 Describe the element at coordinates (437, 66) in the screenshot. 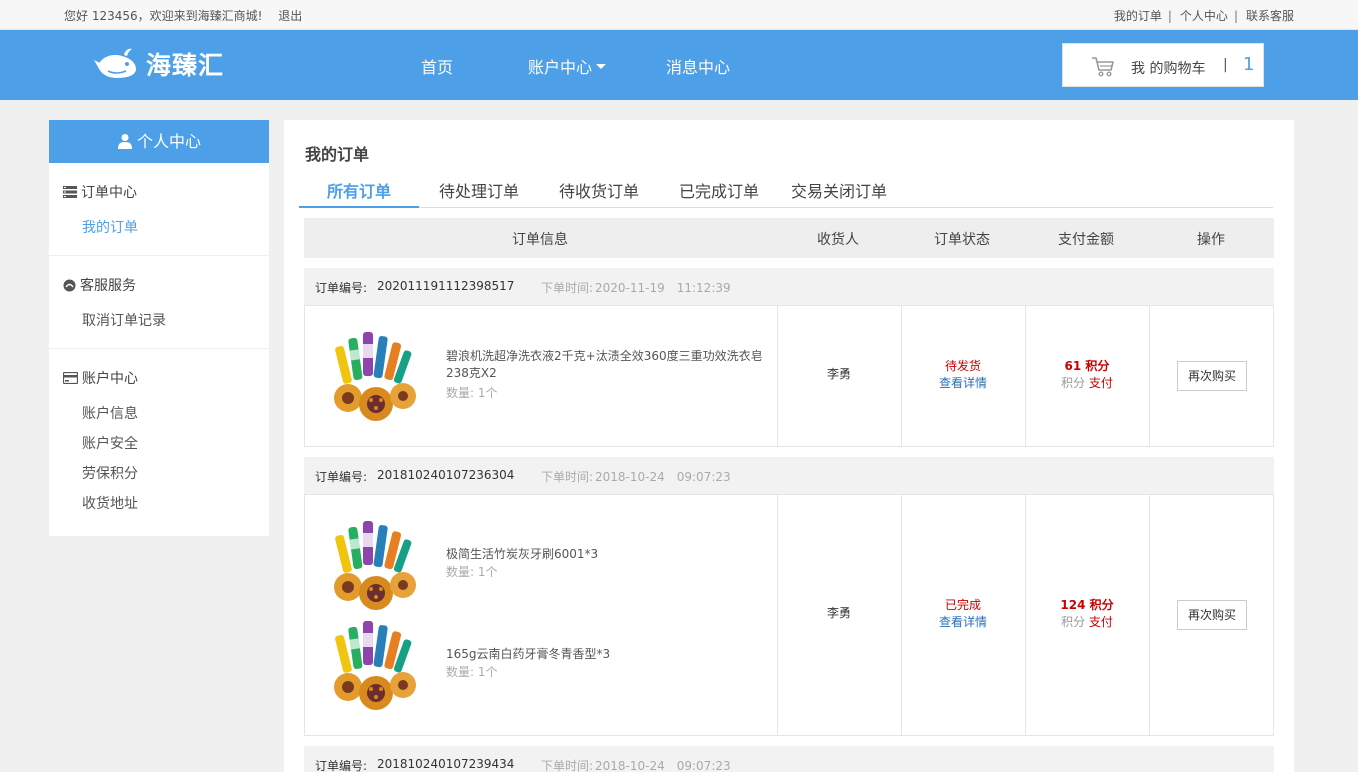

I see `nav-home: 首页` at that location.